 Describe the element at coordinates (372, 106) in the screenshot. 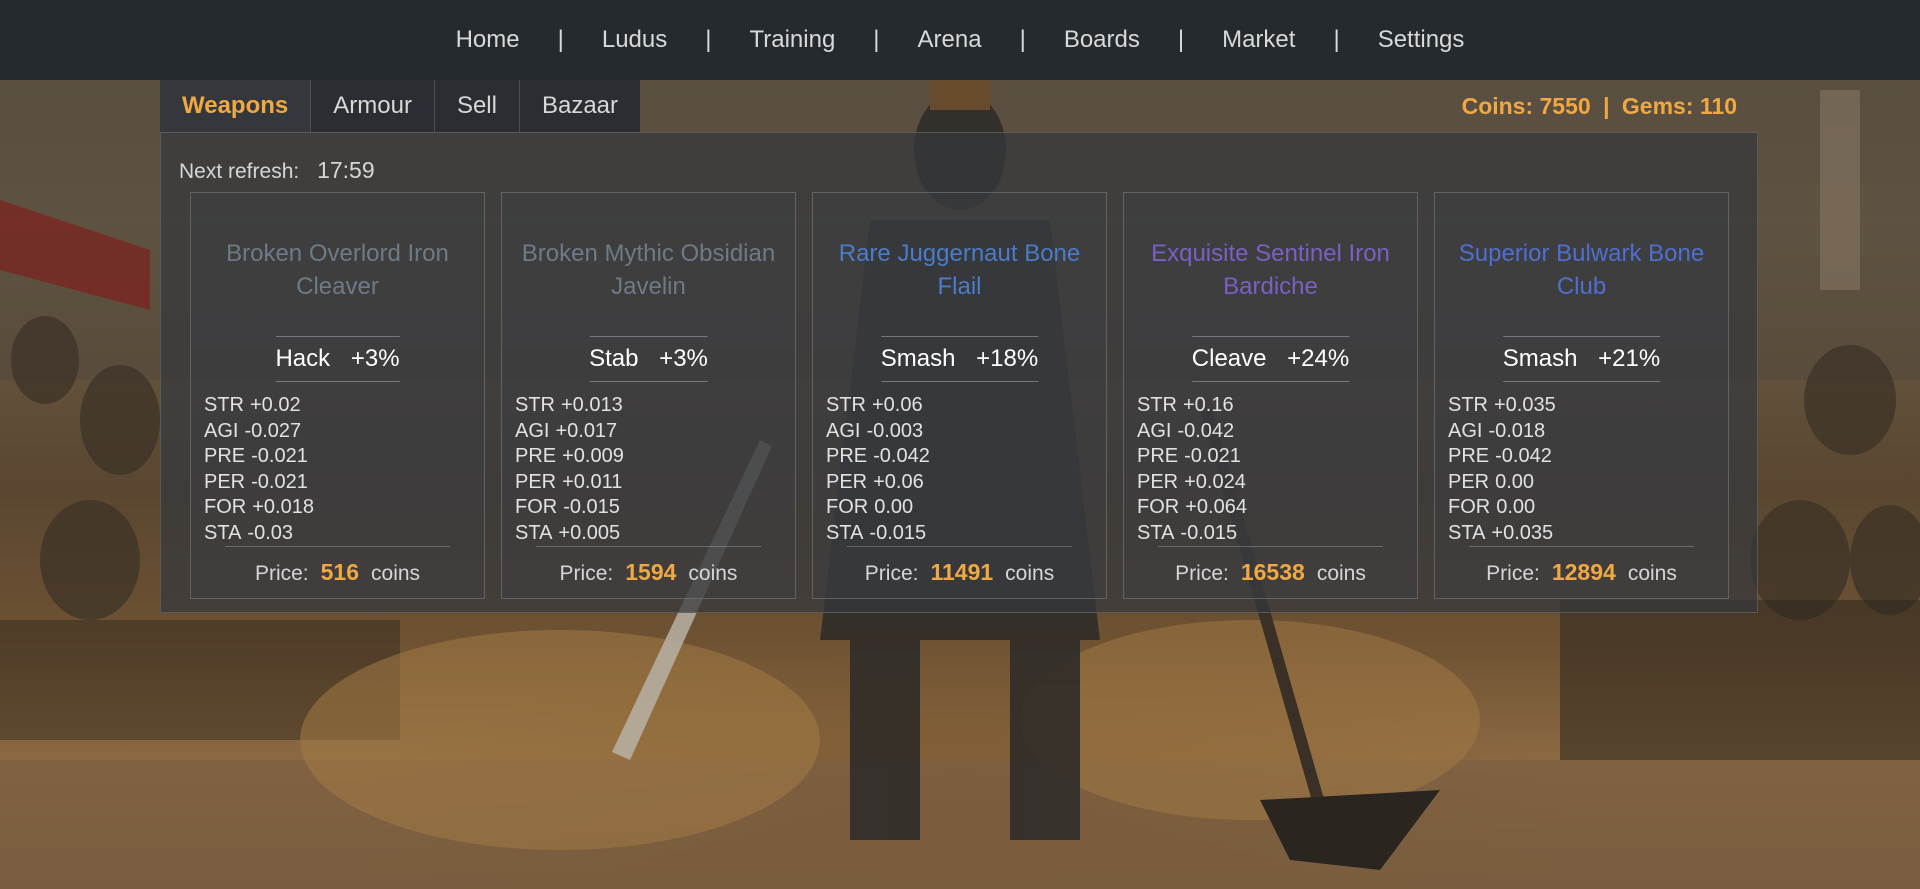

I see `tab-armour: Armour` at that location.